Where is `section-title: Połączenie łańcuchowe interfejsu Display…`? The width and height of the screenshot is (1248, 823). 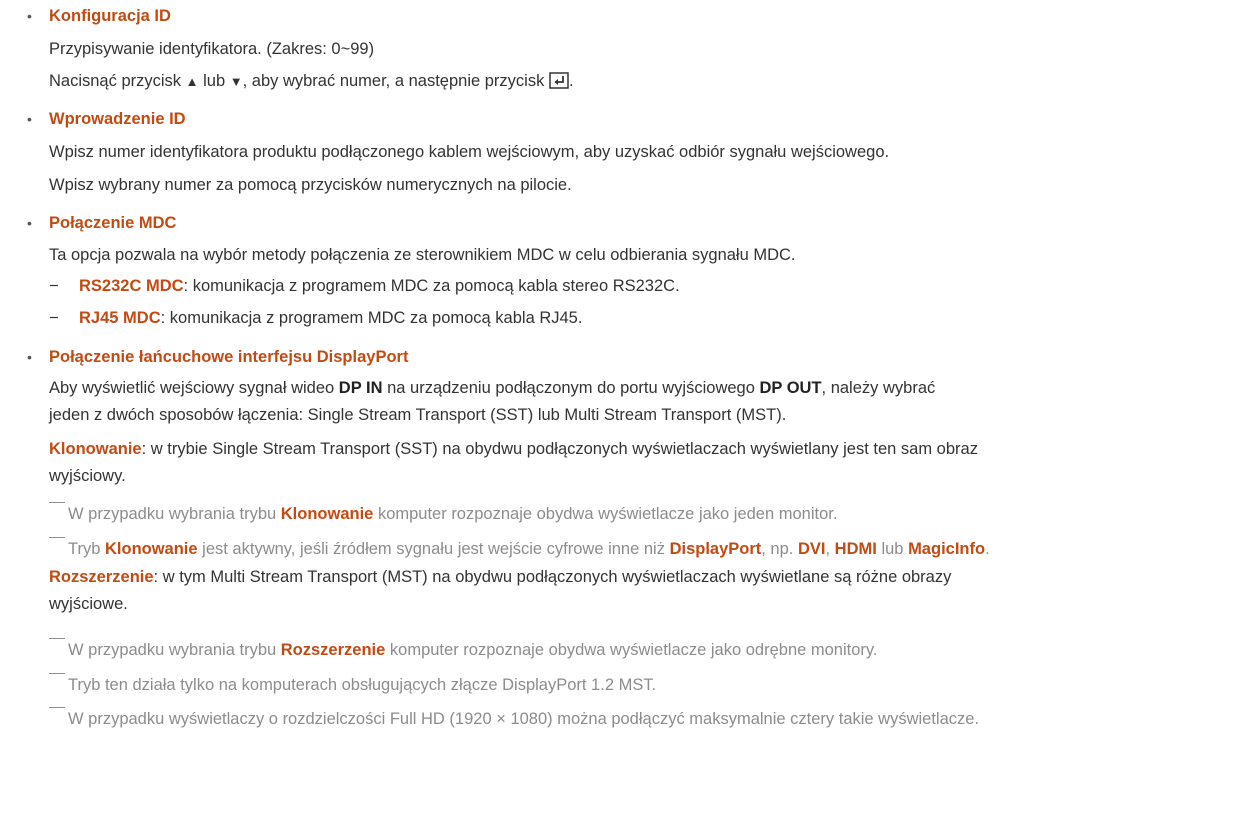 section-title: Połączenie łańcuchowe interfejsu Display… is located at coordinates (229, 357).